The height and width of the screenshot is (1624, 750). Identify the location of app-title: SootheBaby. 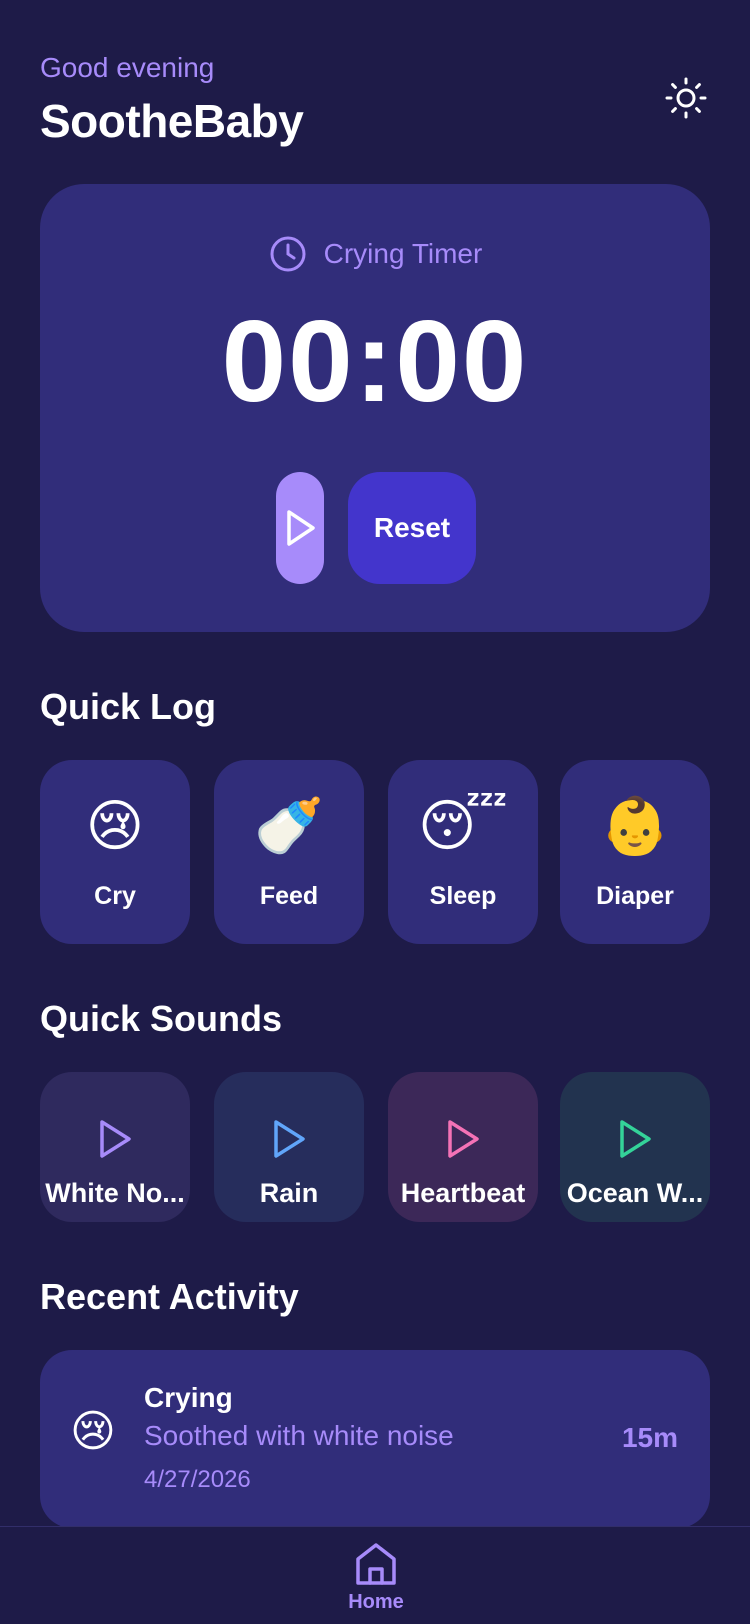
(172, 121).